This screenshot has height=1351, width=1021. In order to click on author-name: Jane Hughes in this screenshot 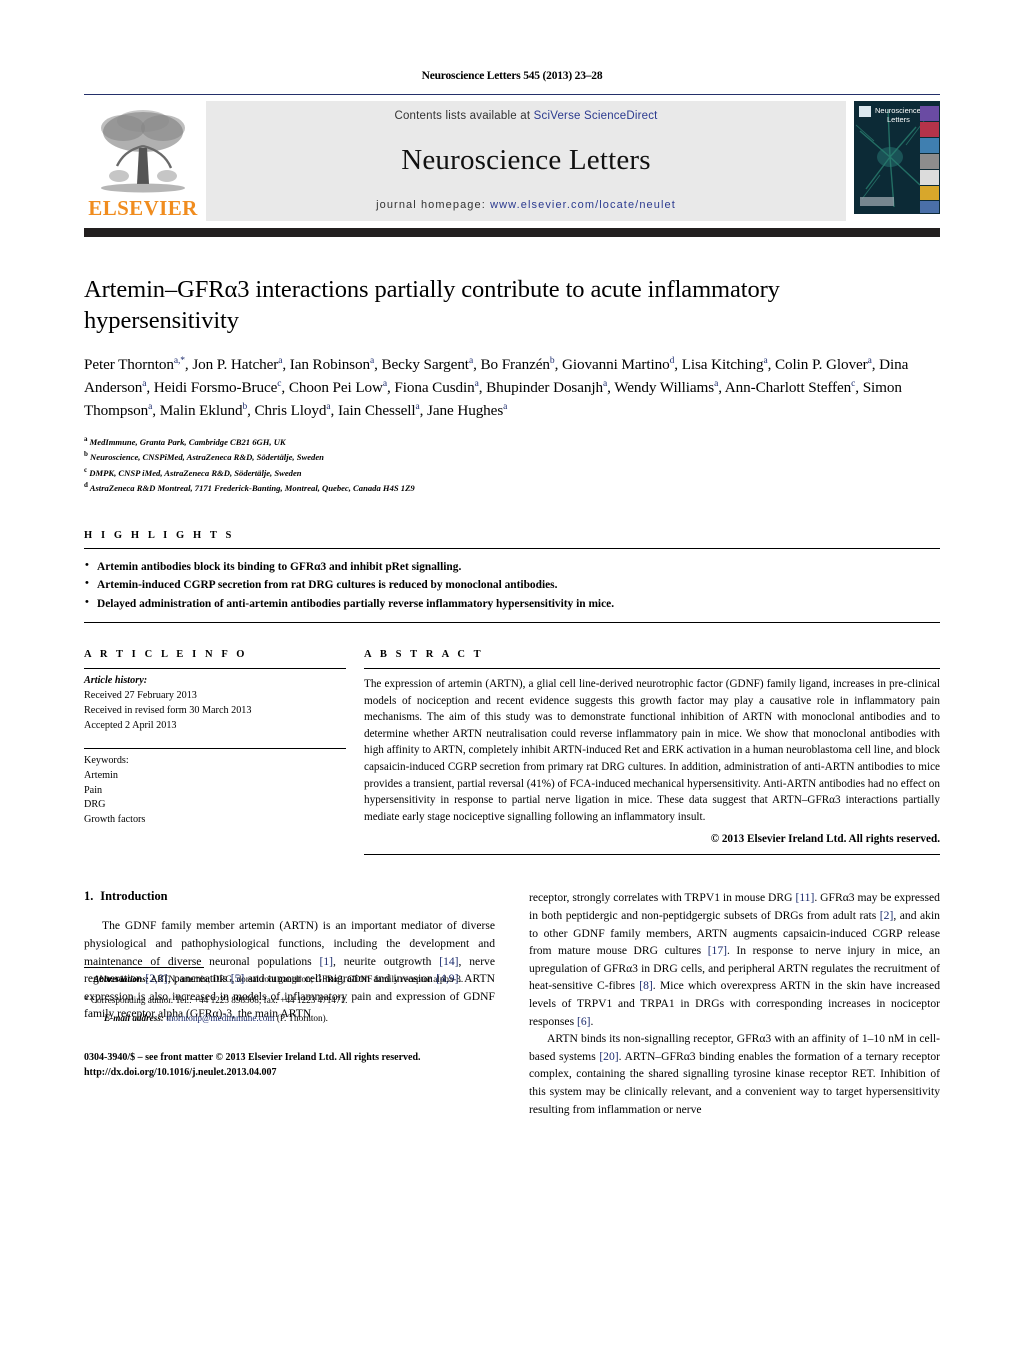, I will do `click(465, 410)`.